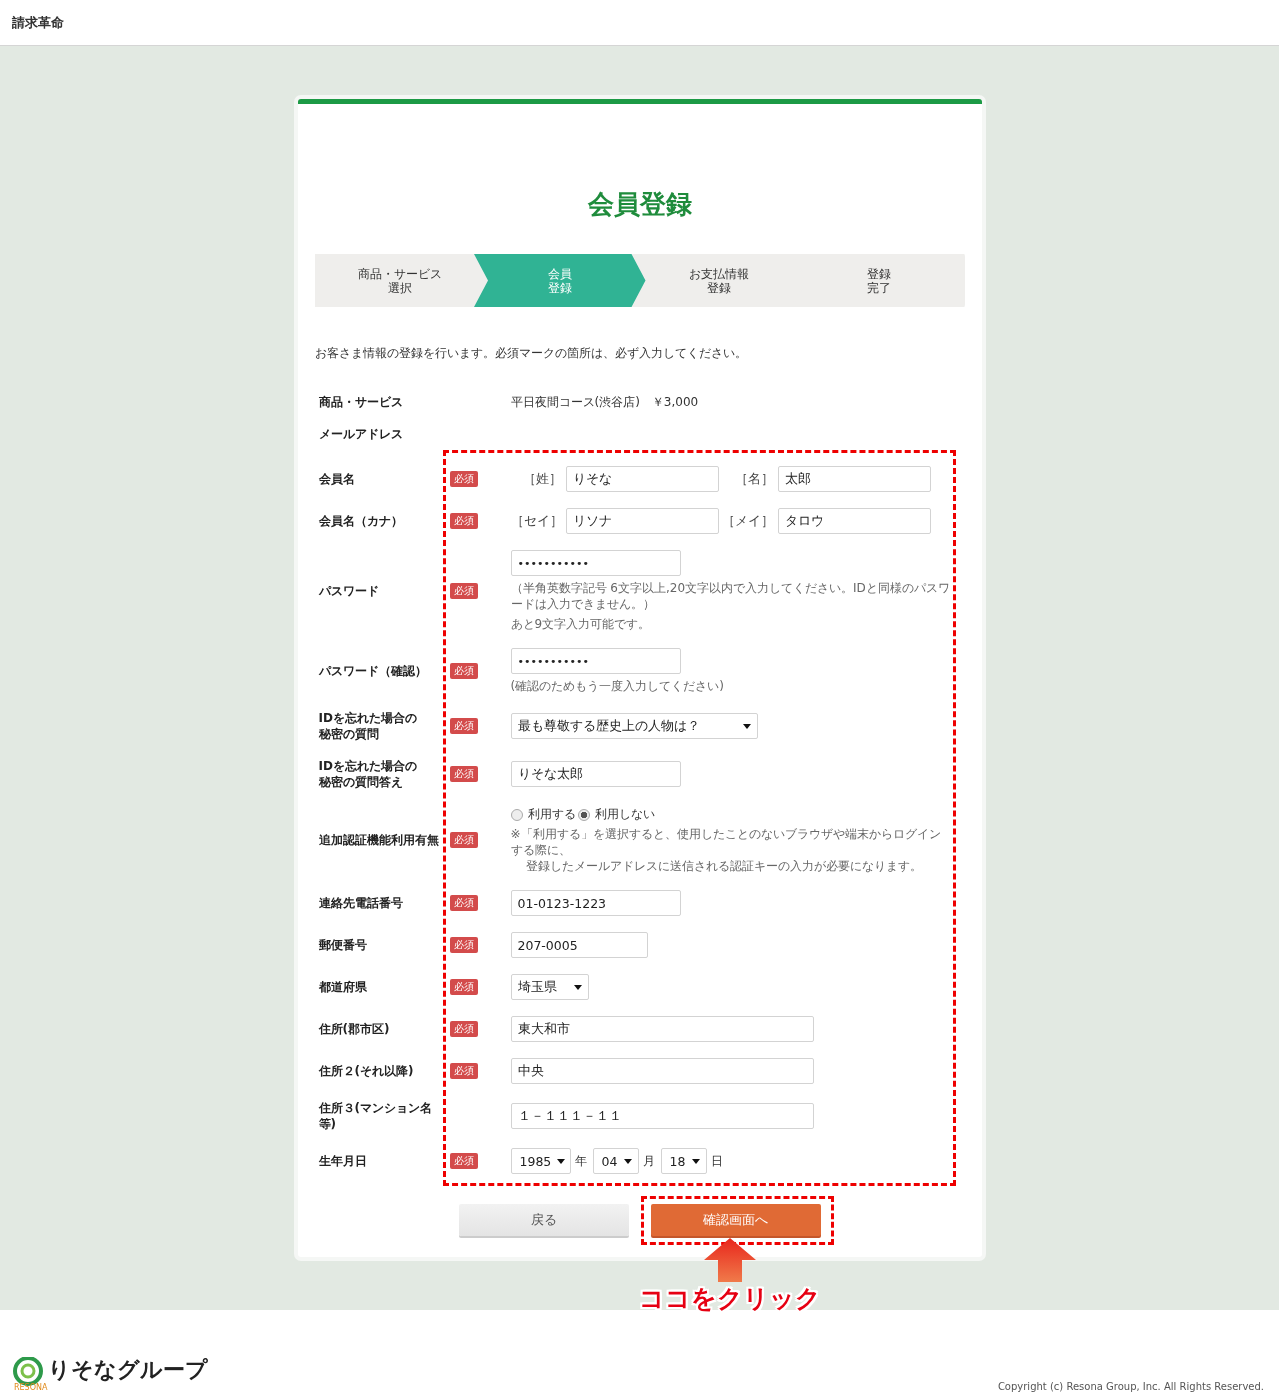 The height and width of the screenshot is (1399, 1279). I want to click on field-label: パスワード, so click(348, 591).